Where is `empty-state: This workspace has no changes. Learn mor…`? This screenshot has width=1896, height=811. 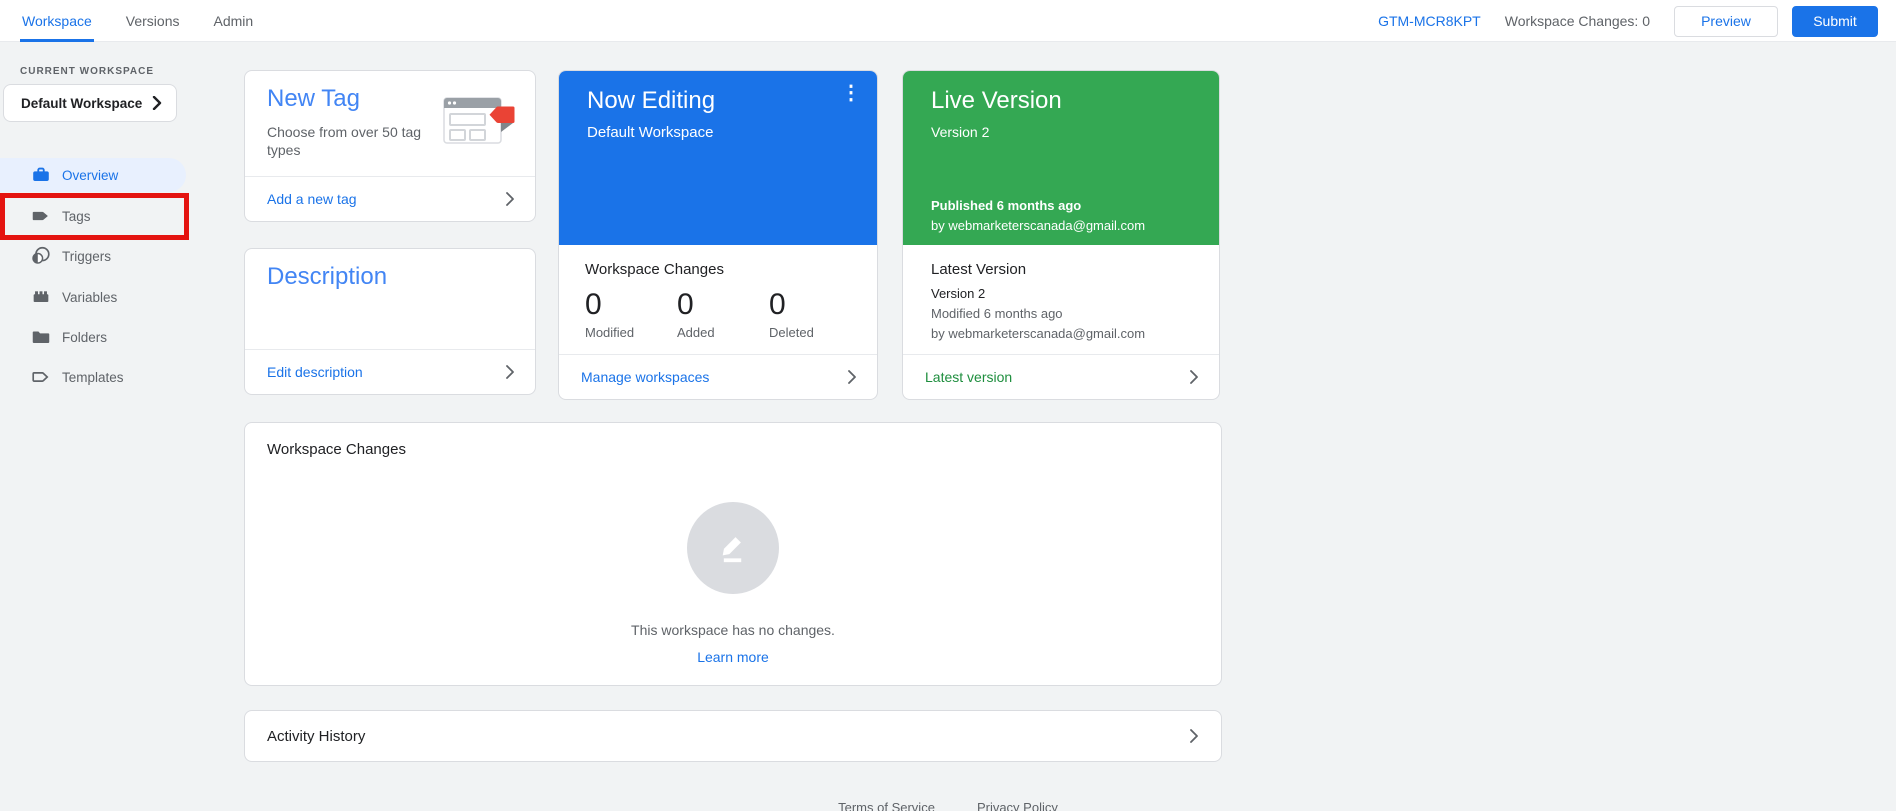 empty-state: This workspace has no changes. Learn mor… is located at coordinates (733, 583).